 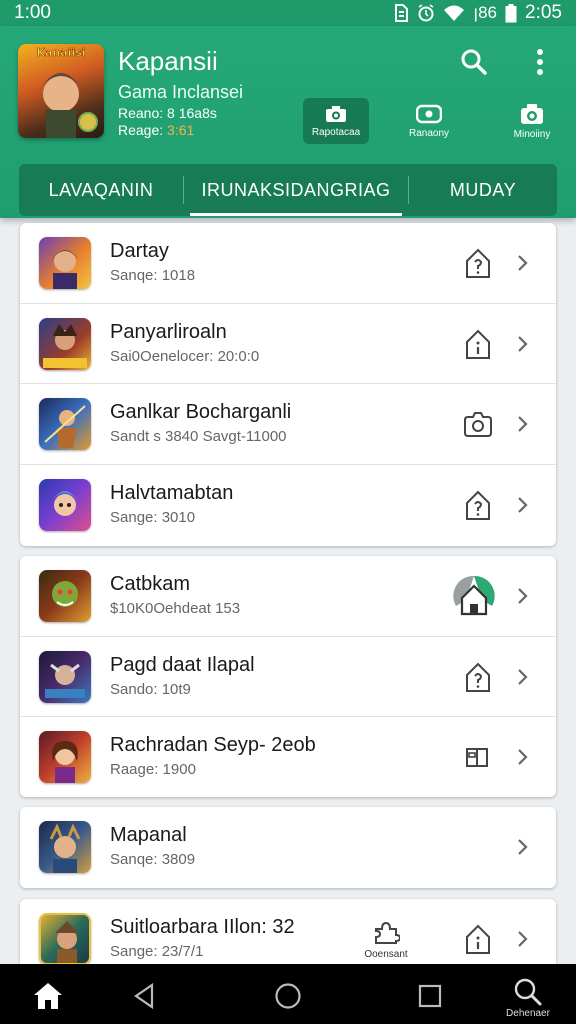 I want to click on back-nav-button, so click(x=144, y=996).